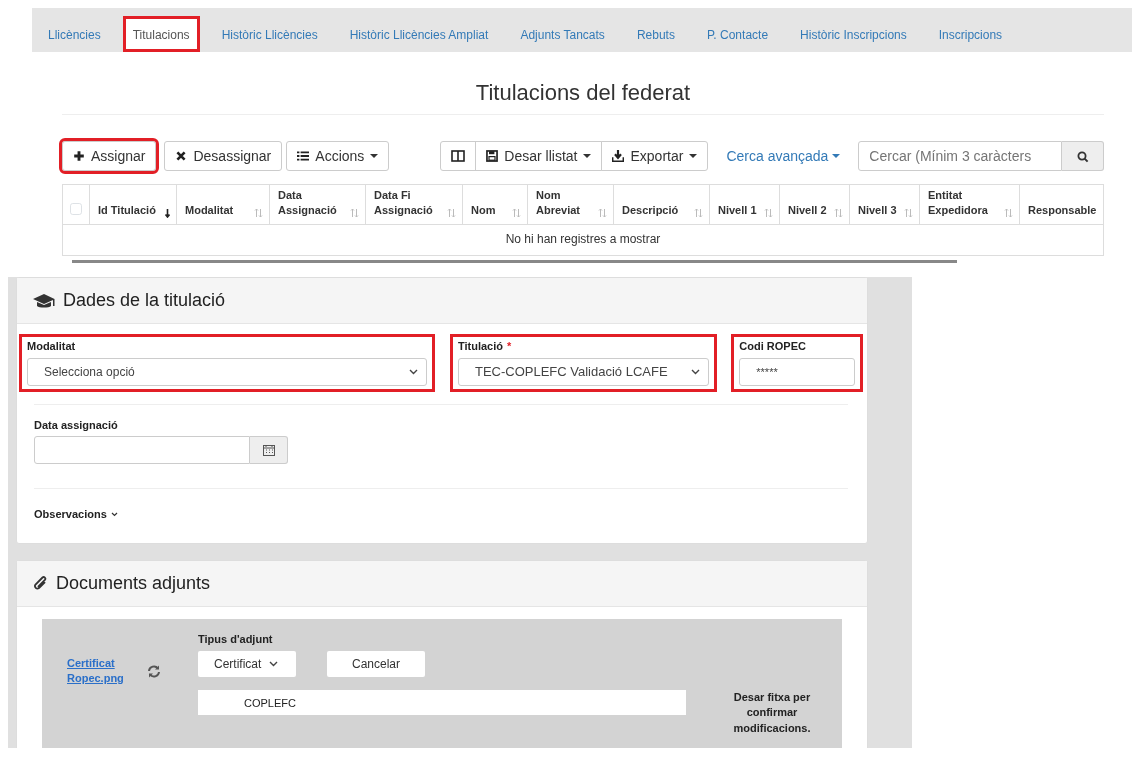 Image resolution: width=1132 pixels, height=760 pixels. Describe the element at coordinates (44, 300) in the screenshot. I see `graduation-cap-icon` at that location.